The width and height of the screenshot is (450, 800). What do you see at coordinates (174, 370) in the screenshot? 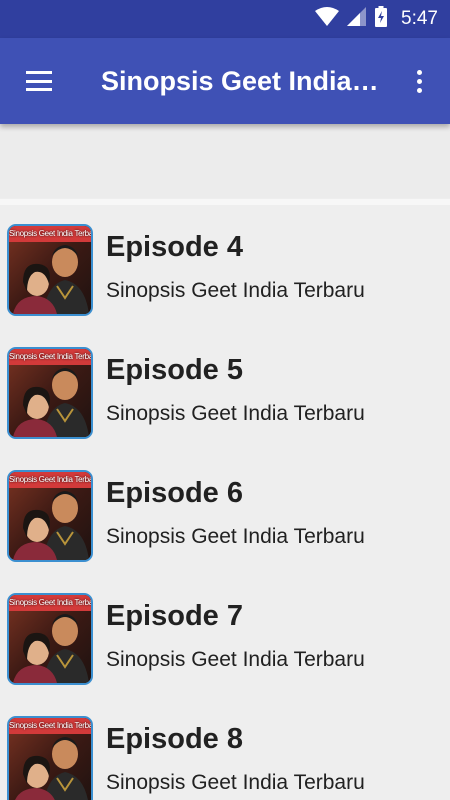
I see `episode-title: Episode 5` at bounding box center [174, 370].